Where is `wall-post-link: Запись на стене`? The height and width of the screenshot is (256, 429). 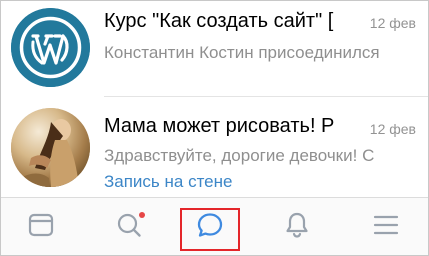
wall-post-link: Запись на стене is located at coordinates (168, 182).